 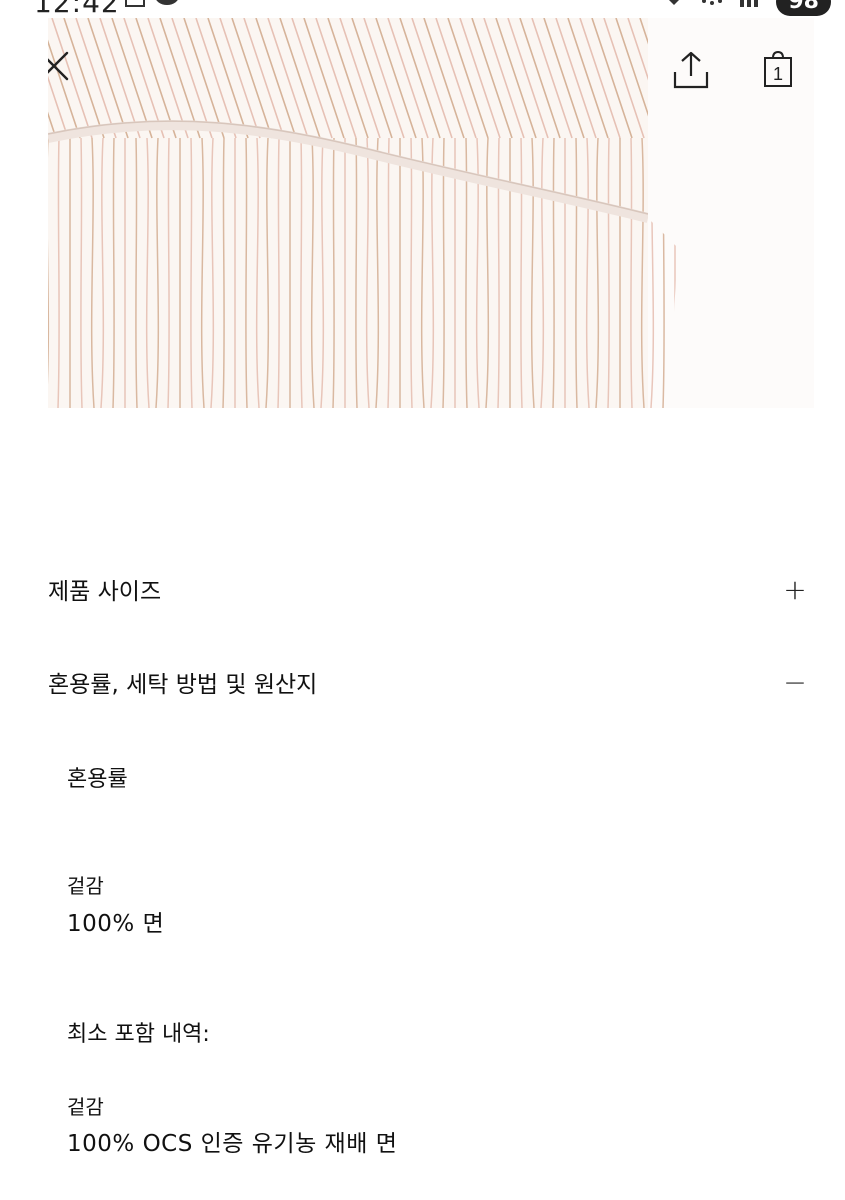 What do you see at coordinates (674, 2) in the screenshot?
I see `mute-icon` at bounding box center [674, 2].